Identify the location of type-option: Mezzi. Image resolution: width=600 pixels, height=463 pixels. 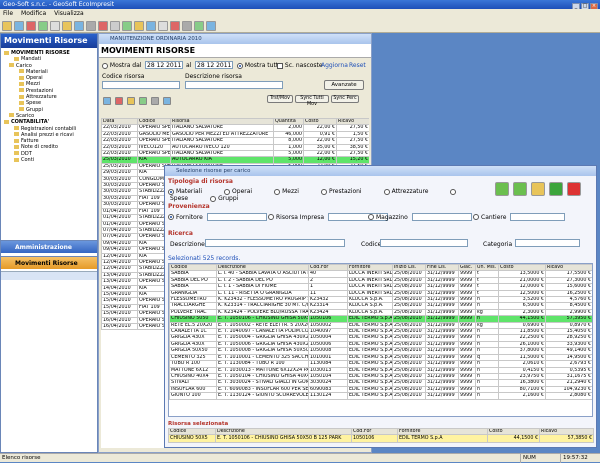
(286, 191).